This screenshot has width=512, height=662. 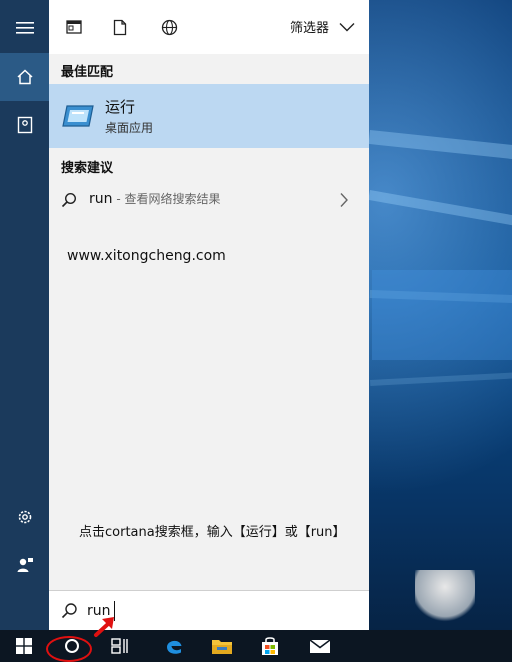 I want to click on gear-icon, so click(x=24, y=517).